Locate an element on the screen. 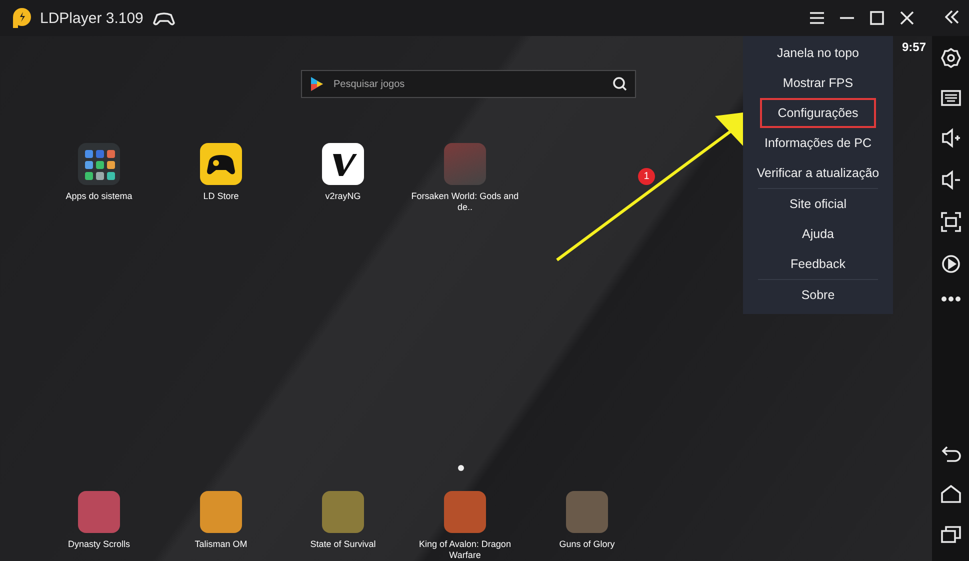 Image resolution: width=969 pixels, height=561 pixels. app-label: State of Survival is located at coordinates (343, 544).